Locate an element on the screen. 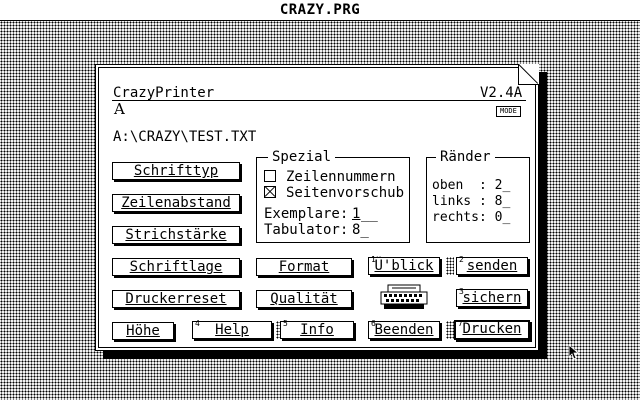  ueberblick-label: Ü'blick is located at coordinates (404, 266).